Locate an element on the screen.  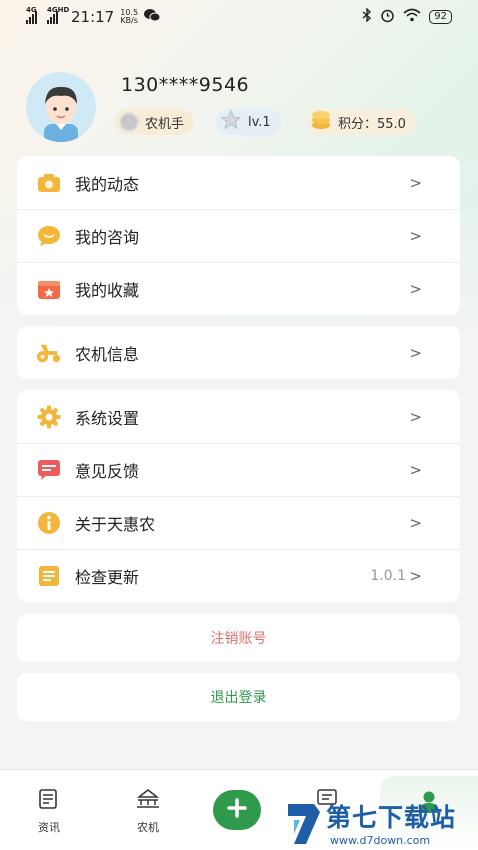
cancel-account-label: 注销账号 is located at coordinates (238, 639).